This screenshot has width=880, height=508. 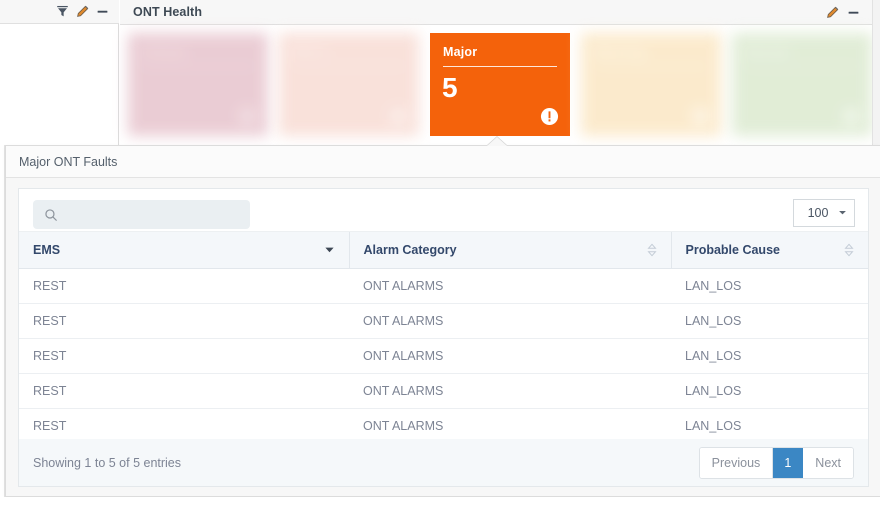 What do you see at coordinates (443, 210) in the screenshot?
I see `table-toolbar: 100` at bounding box center [443, 210].